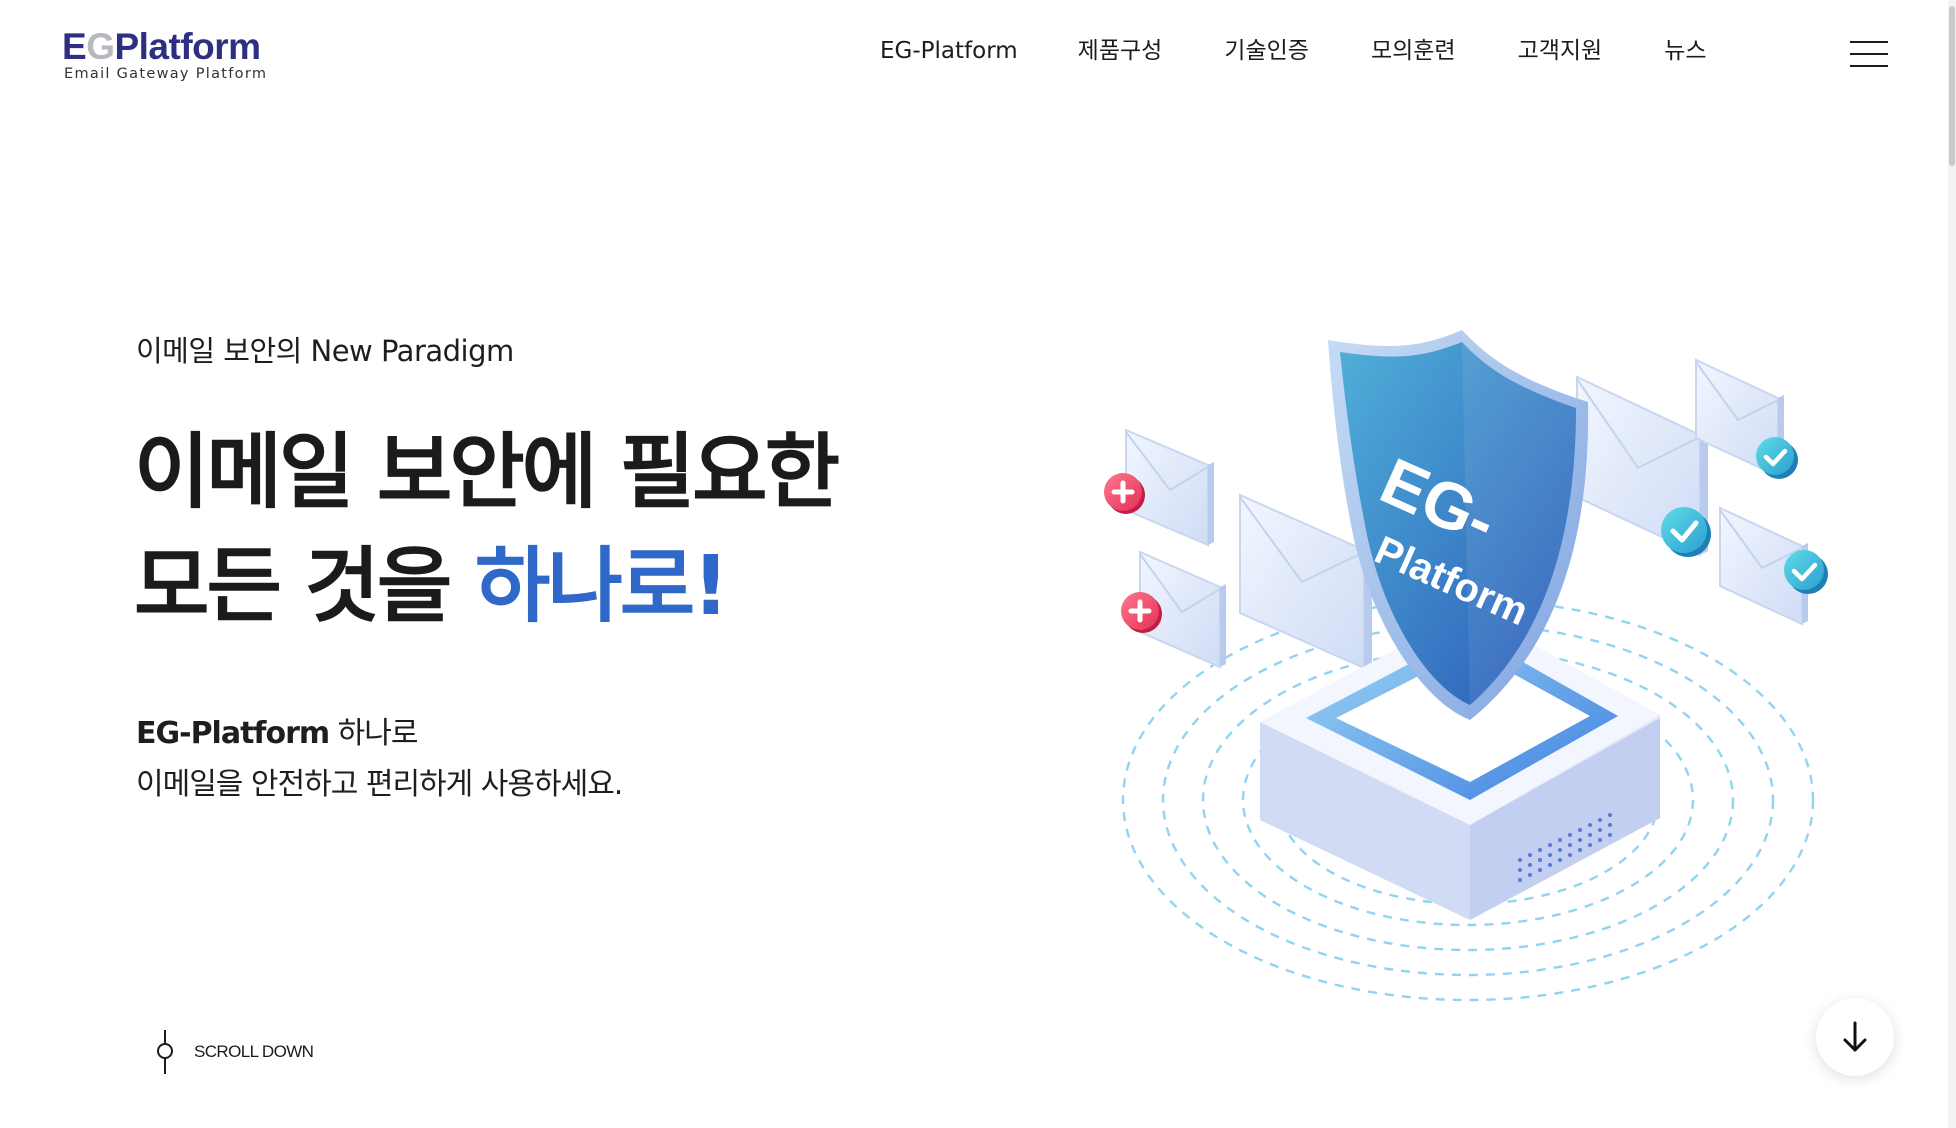  I want to click on nav-item-products: 제품구성, so click(1120, 51).